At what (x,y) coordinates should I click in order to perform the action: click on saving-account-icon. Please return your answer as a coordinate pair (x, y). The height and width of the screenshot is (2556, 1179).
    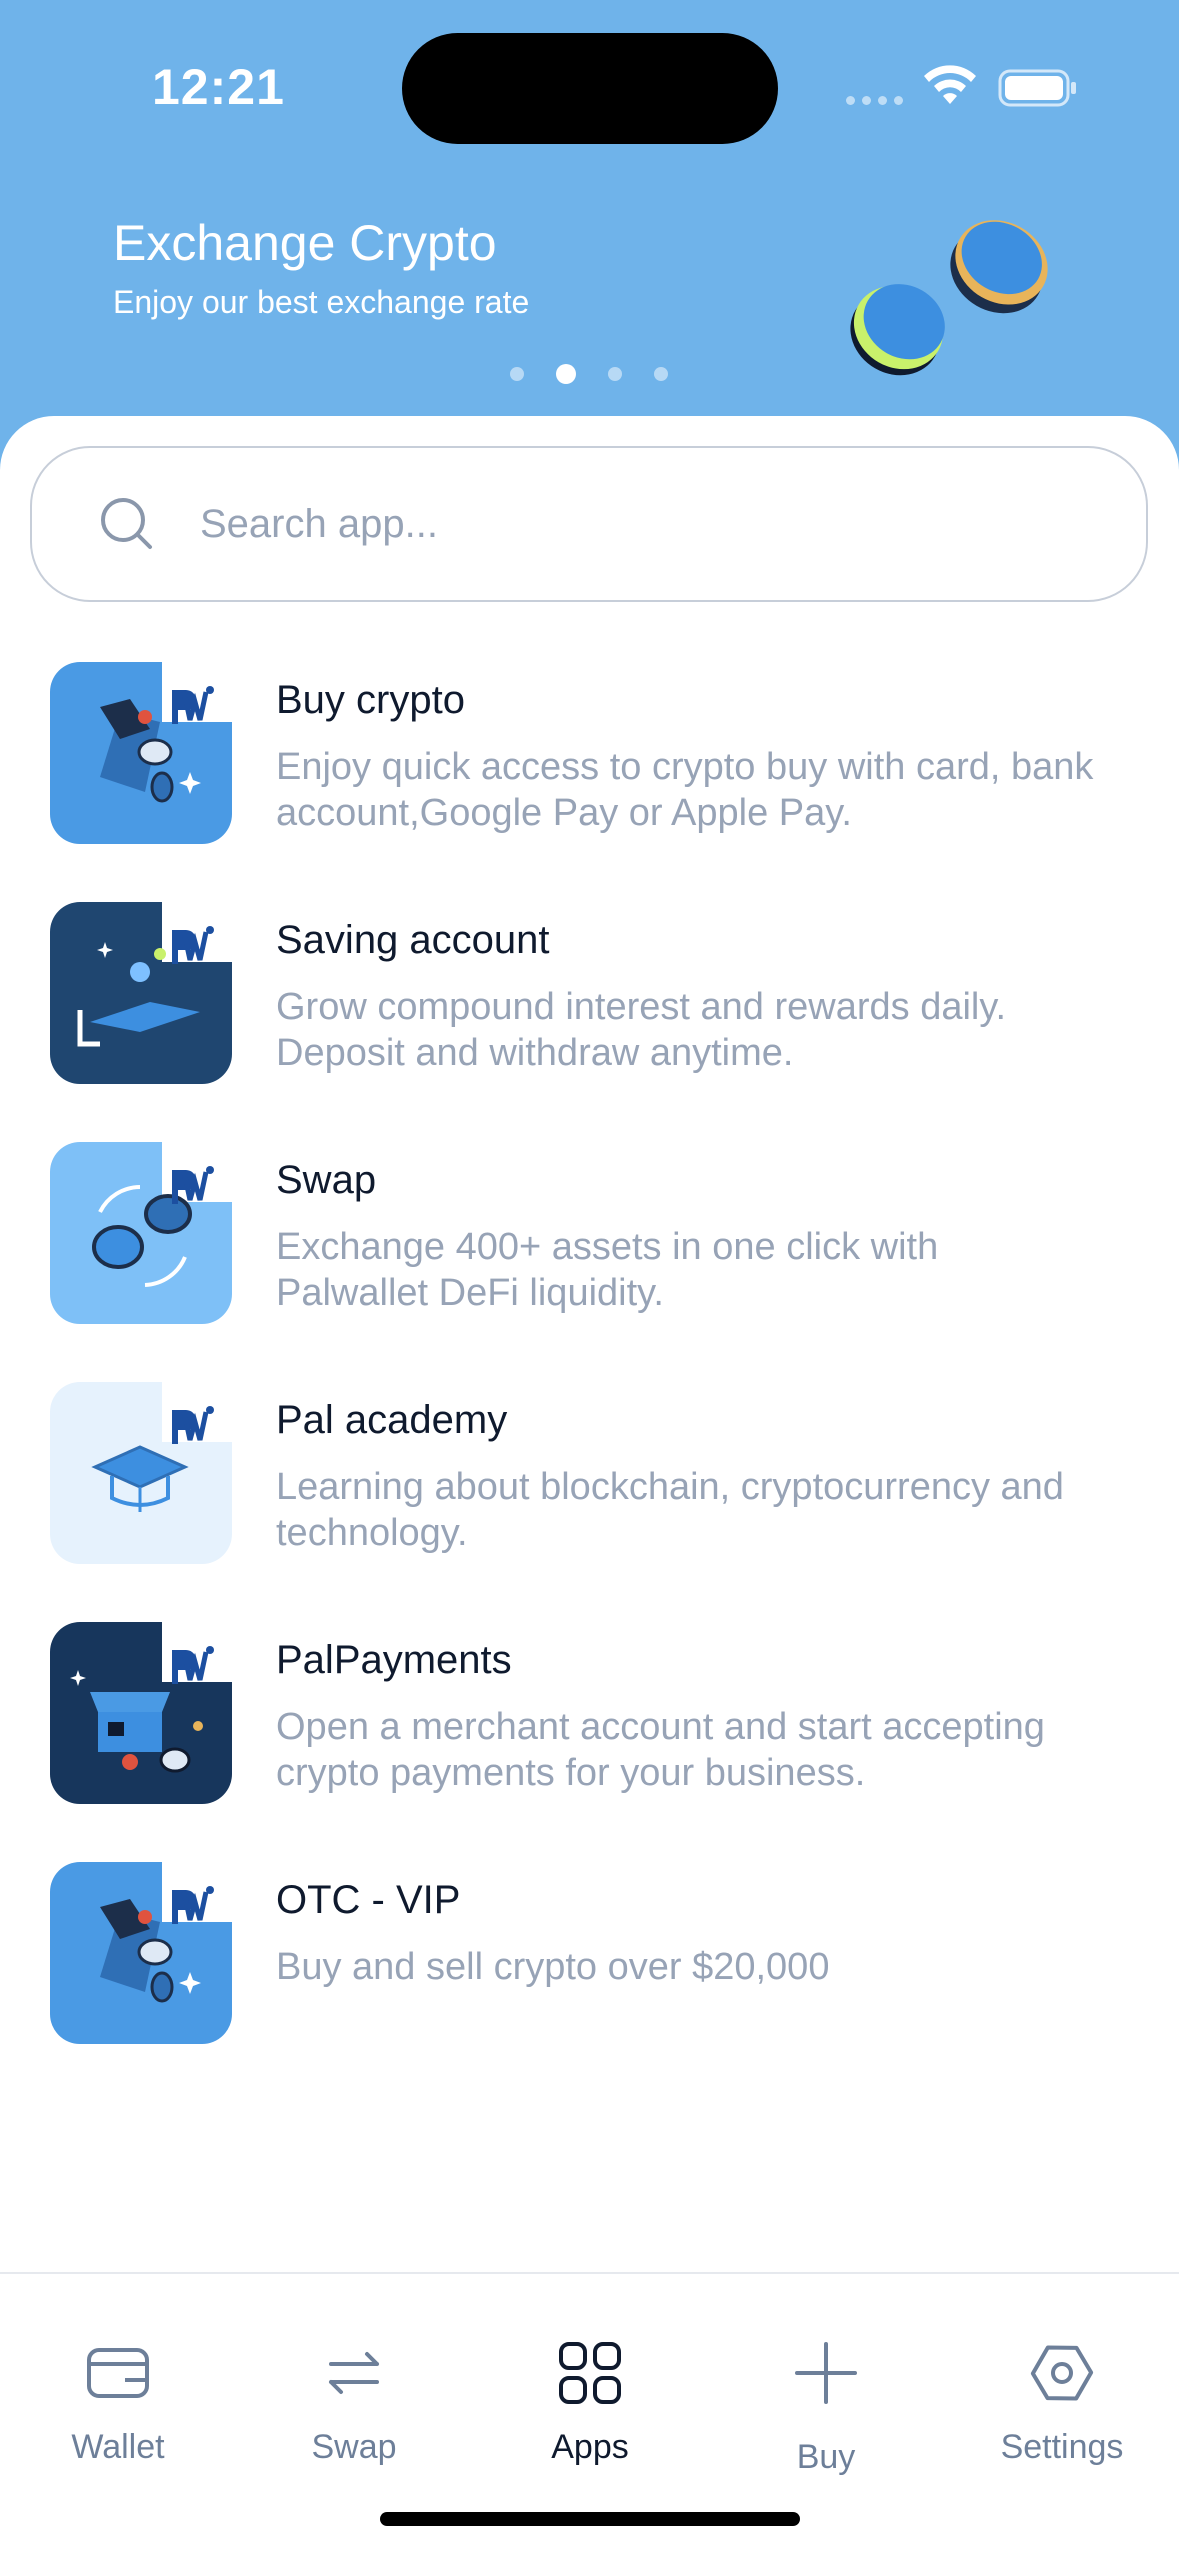
    Looking at the image, I should click on (141, 993).